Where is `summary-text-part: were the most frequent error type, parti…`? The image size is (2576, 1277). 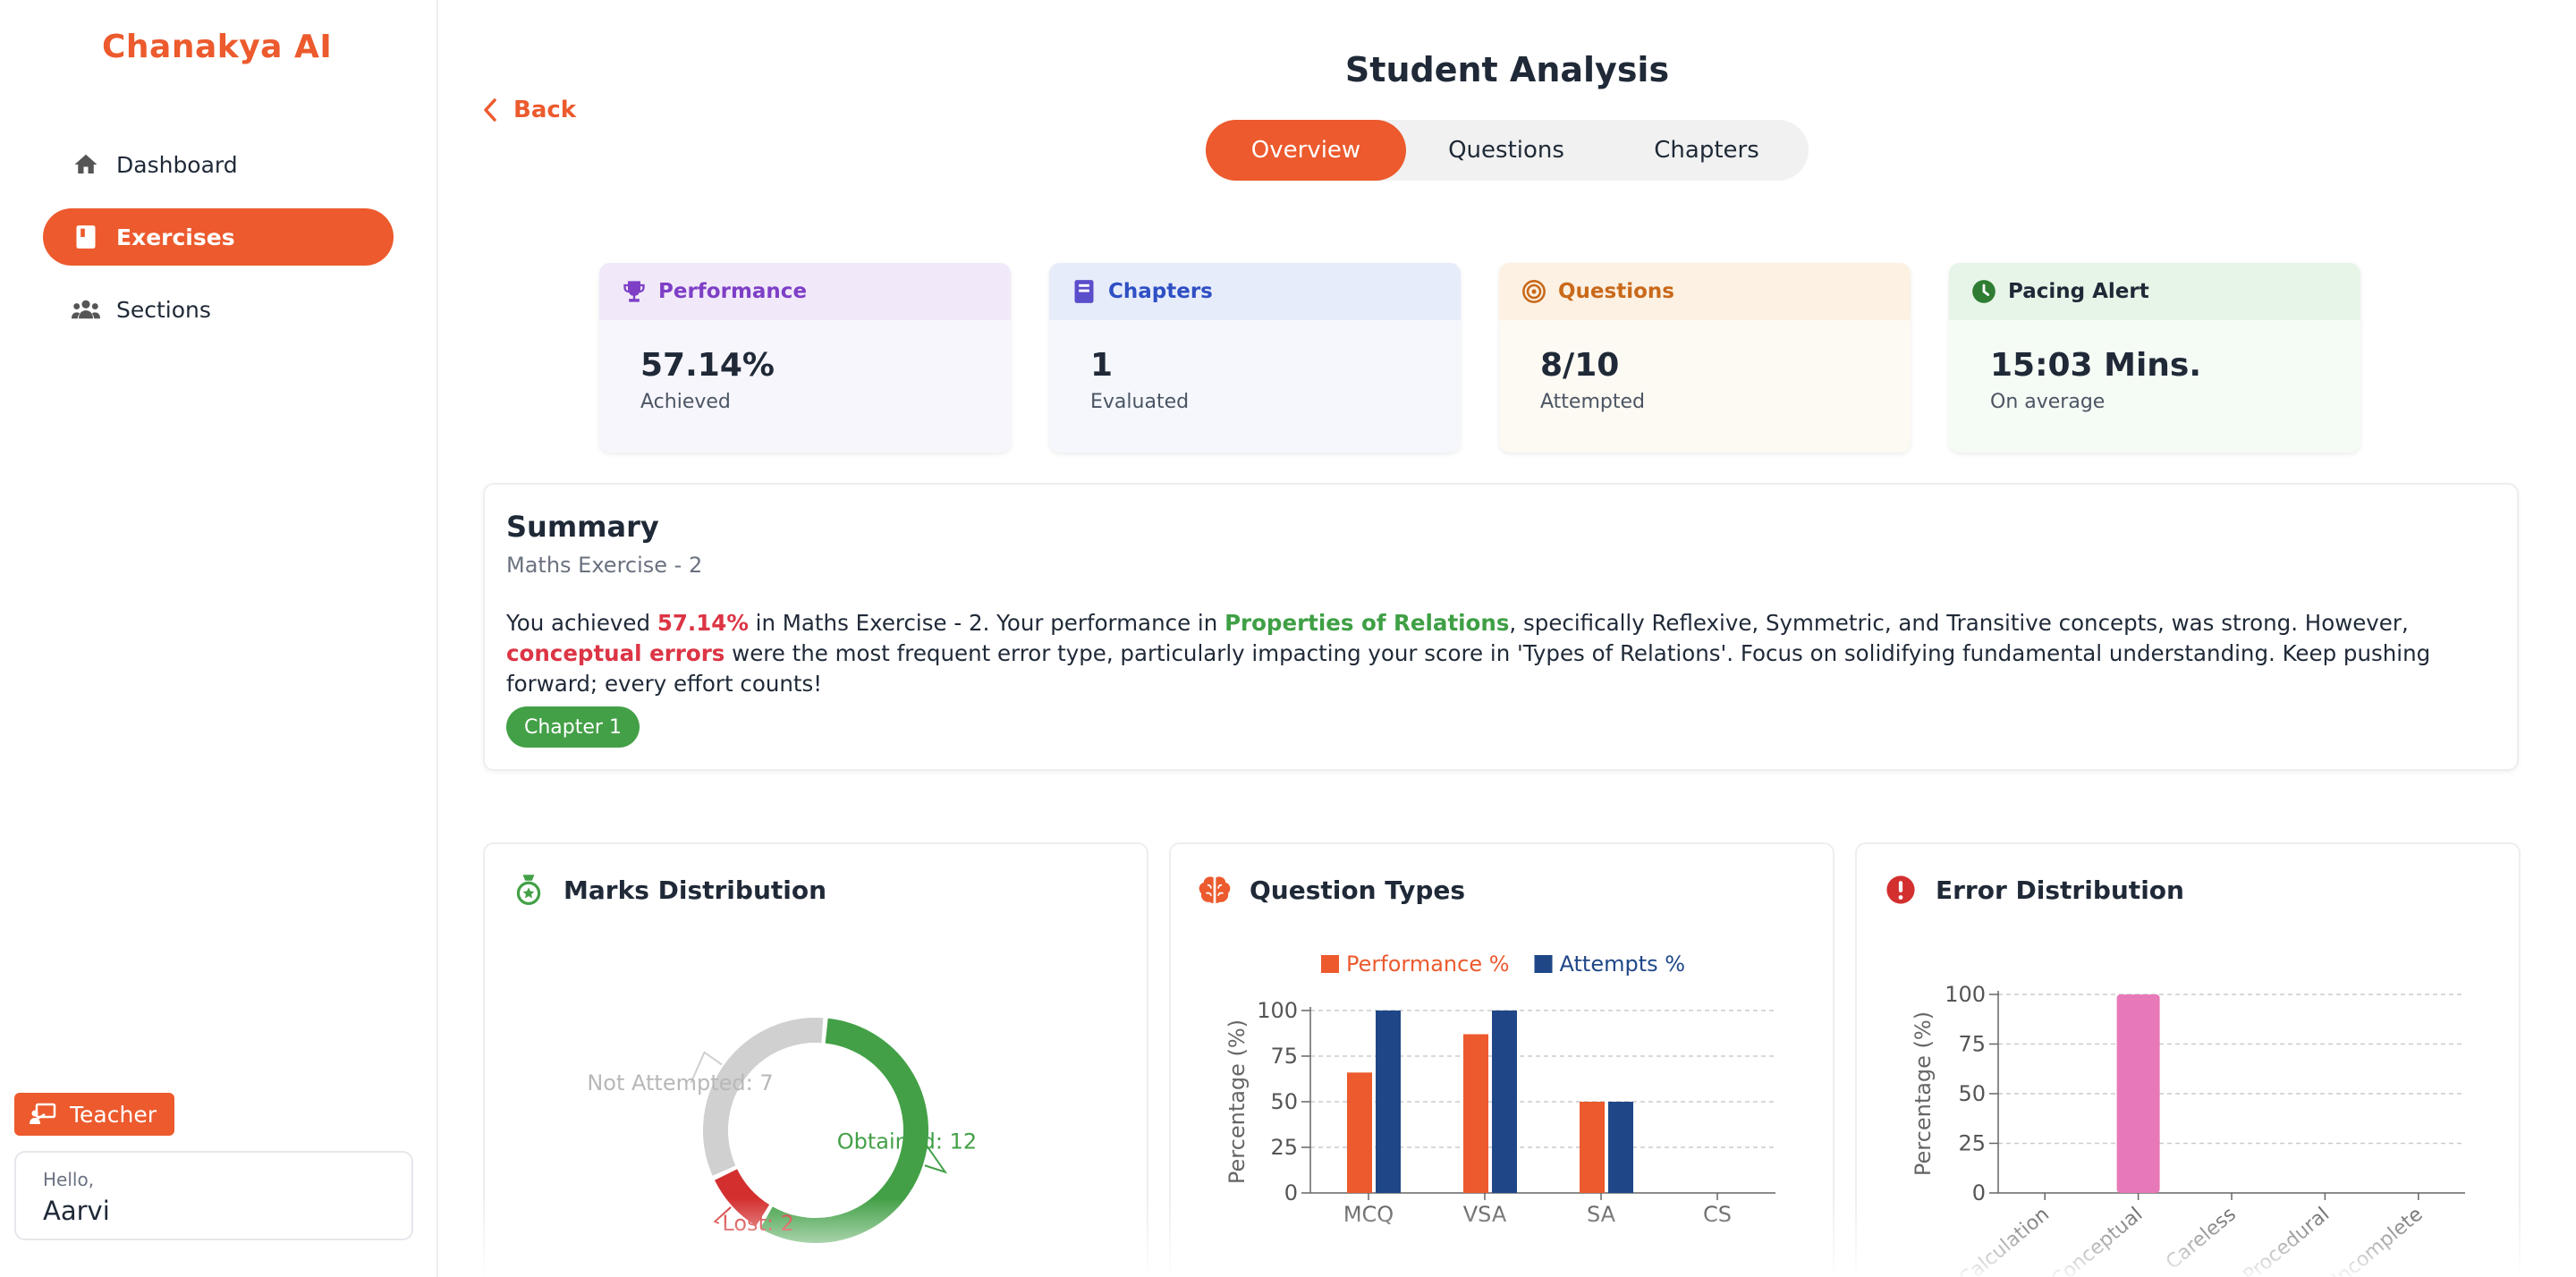 summary-text-part: were the most frequent error type, parti… is located at coordinates (1468, 668).